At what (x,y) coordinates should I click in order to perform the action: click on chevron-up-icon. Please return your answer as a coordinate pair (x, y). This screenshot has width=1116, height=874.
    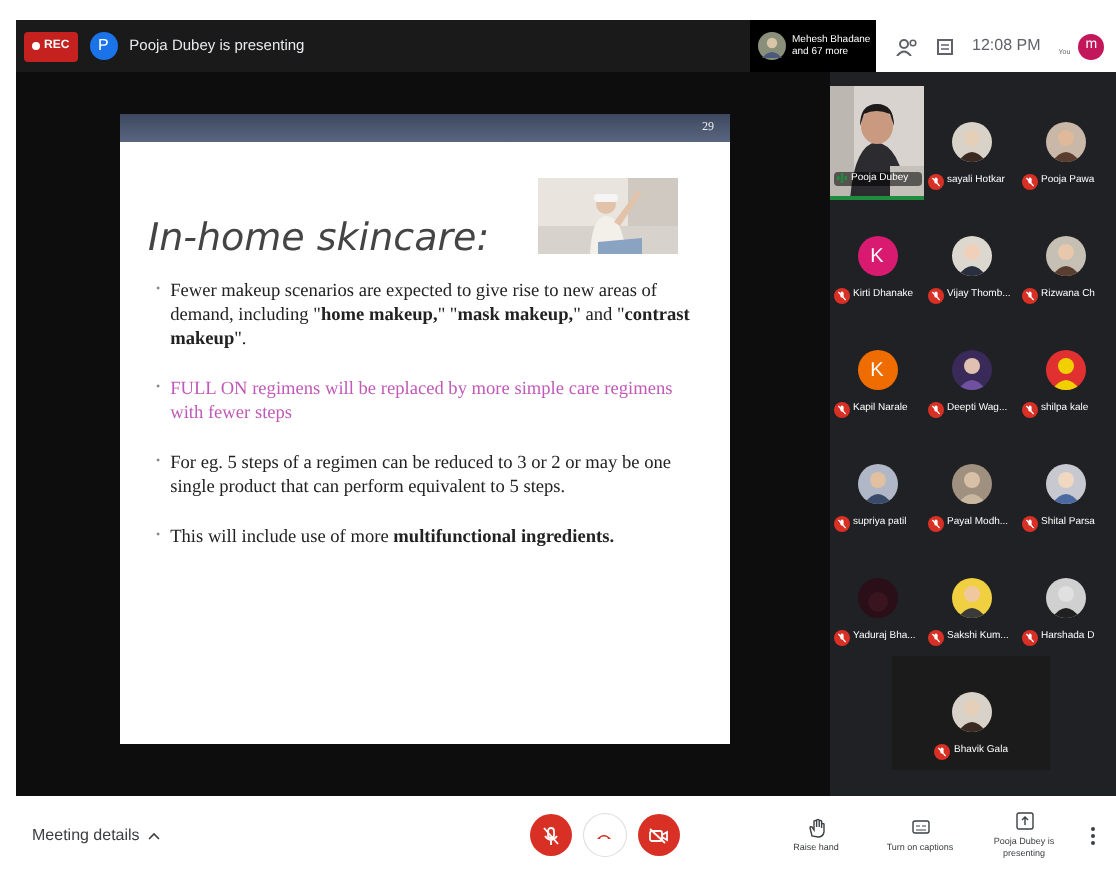
    Looking at the image, I should click on (153, 835).